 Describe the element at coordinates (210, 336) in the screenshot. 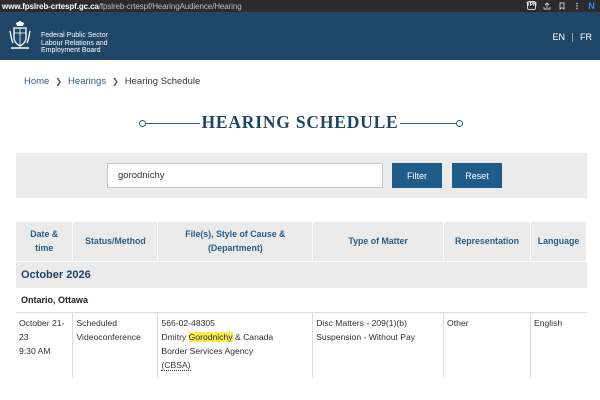

I see `search-highlight: Gorodnichy` at that location.